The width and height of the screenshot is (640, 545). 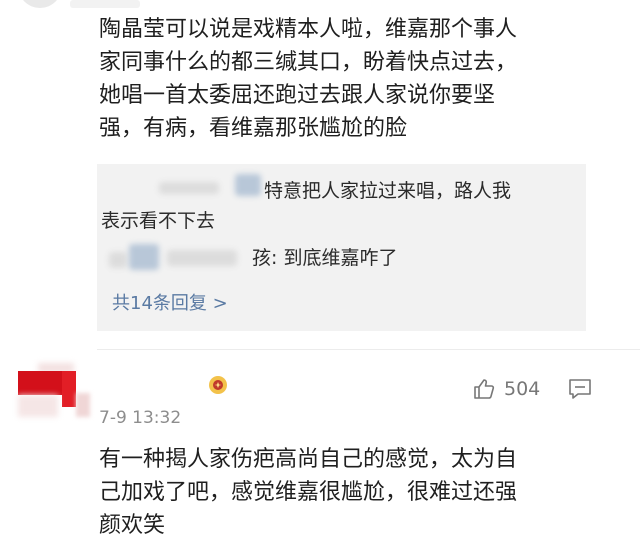 What do you see at coordinates (522, 389) in the screenshot?
I see `like-count: 504` at bounding box center [522, 389].